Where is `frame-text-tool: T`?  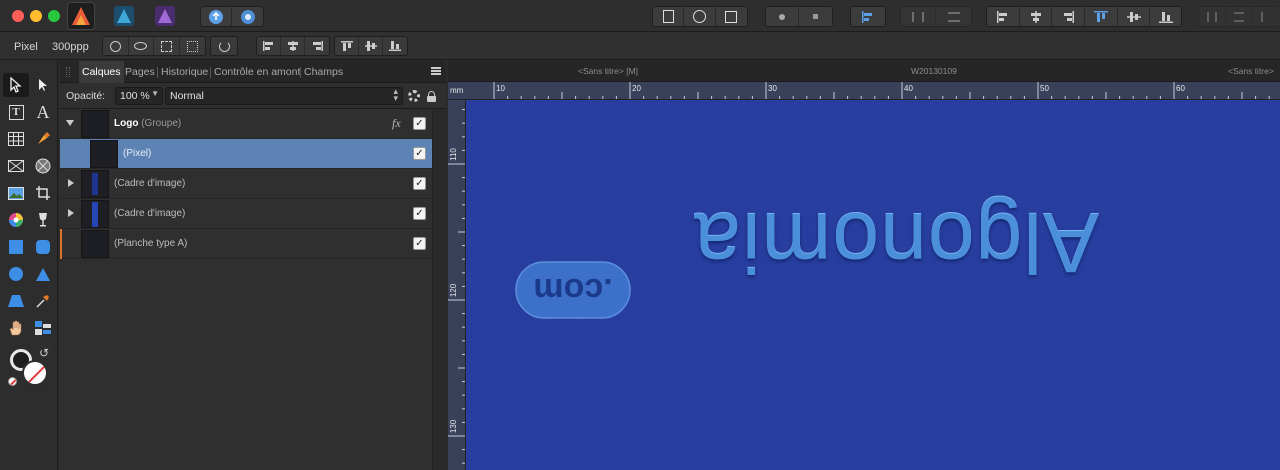 frame-text-tool: T is located at coordinates (16, 112).